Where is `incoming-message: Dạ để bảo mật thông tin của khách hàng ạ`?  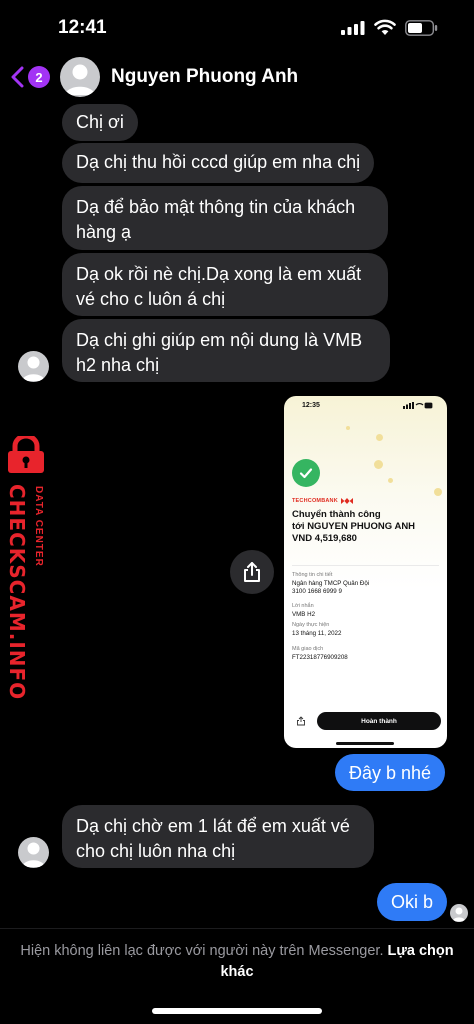 incoming-message: Dạ để bảo mật thông tin của khách hàng ạ is located at coordinates (225, 218).